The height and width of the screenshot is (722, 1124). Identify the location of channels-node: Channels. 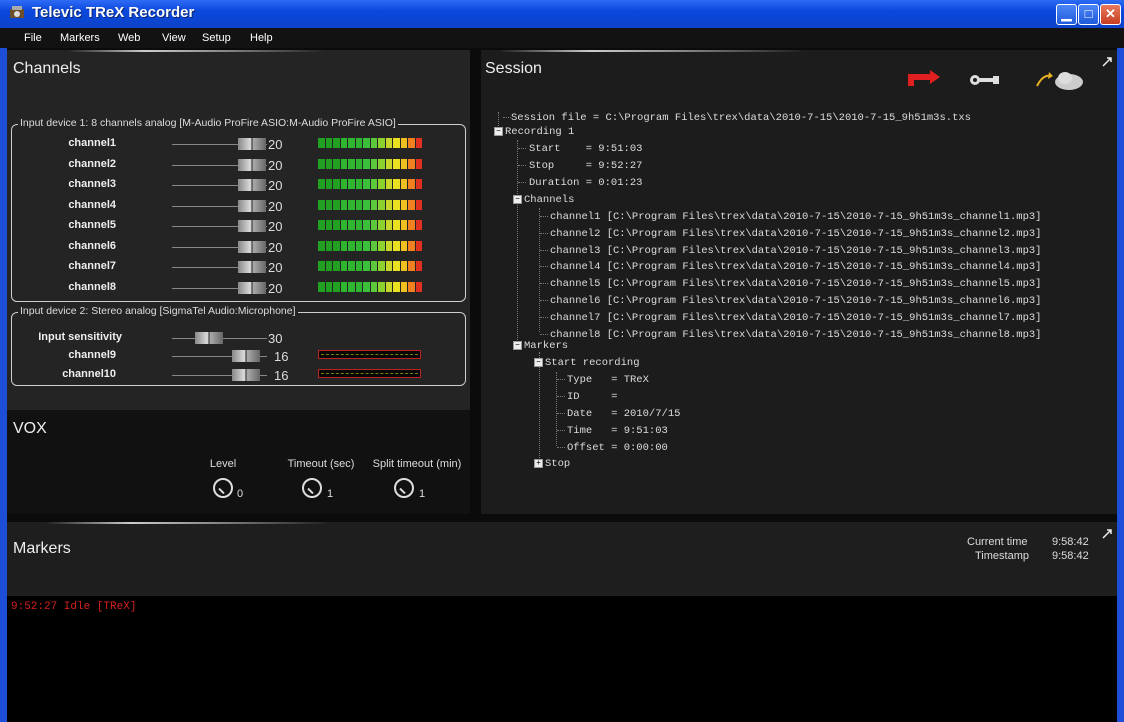
(549, 200).